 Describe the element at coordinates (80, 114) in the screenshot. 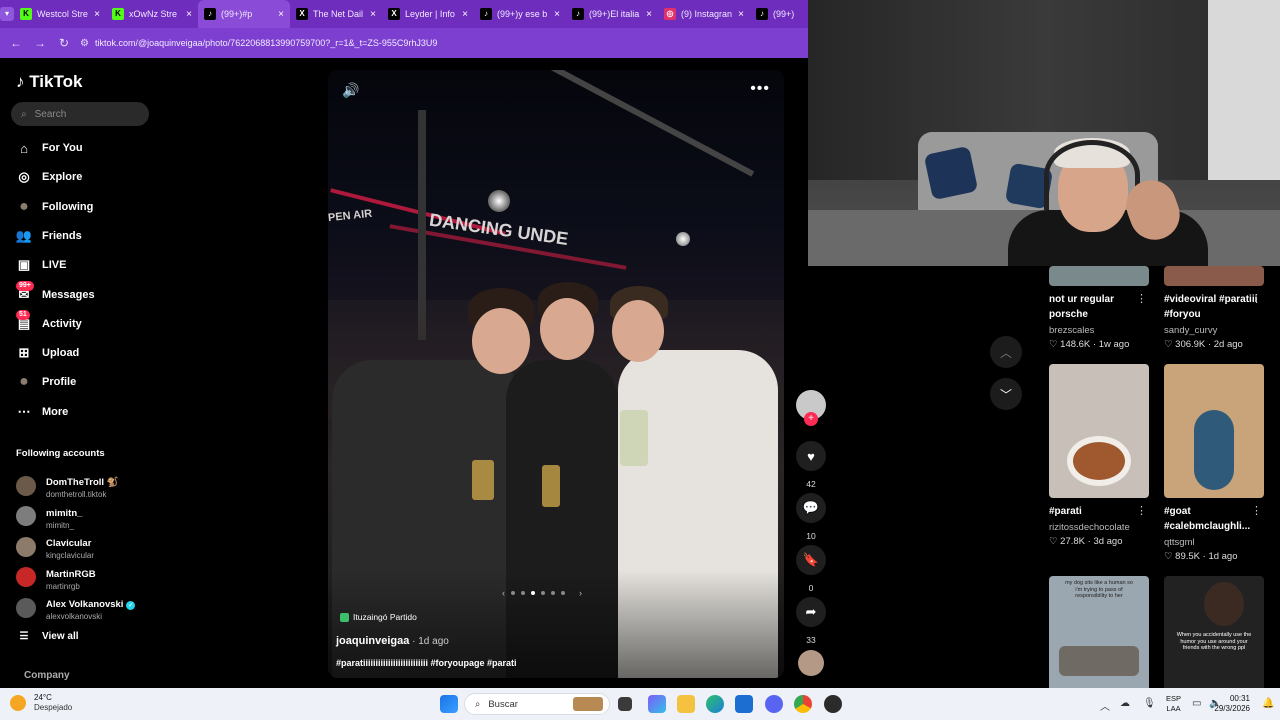

I see `search-input: ⌕ Search` at that location.